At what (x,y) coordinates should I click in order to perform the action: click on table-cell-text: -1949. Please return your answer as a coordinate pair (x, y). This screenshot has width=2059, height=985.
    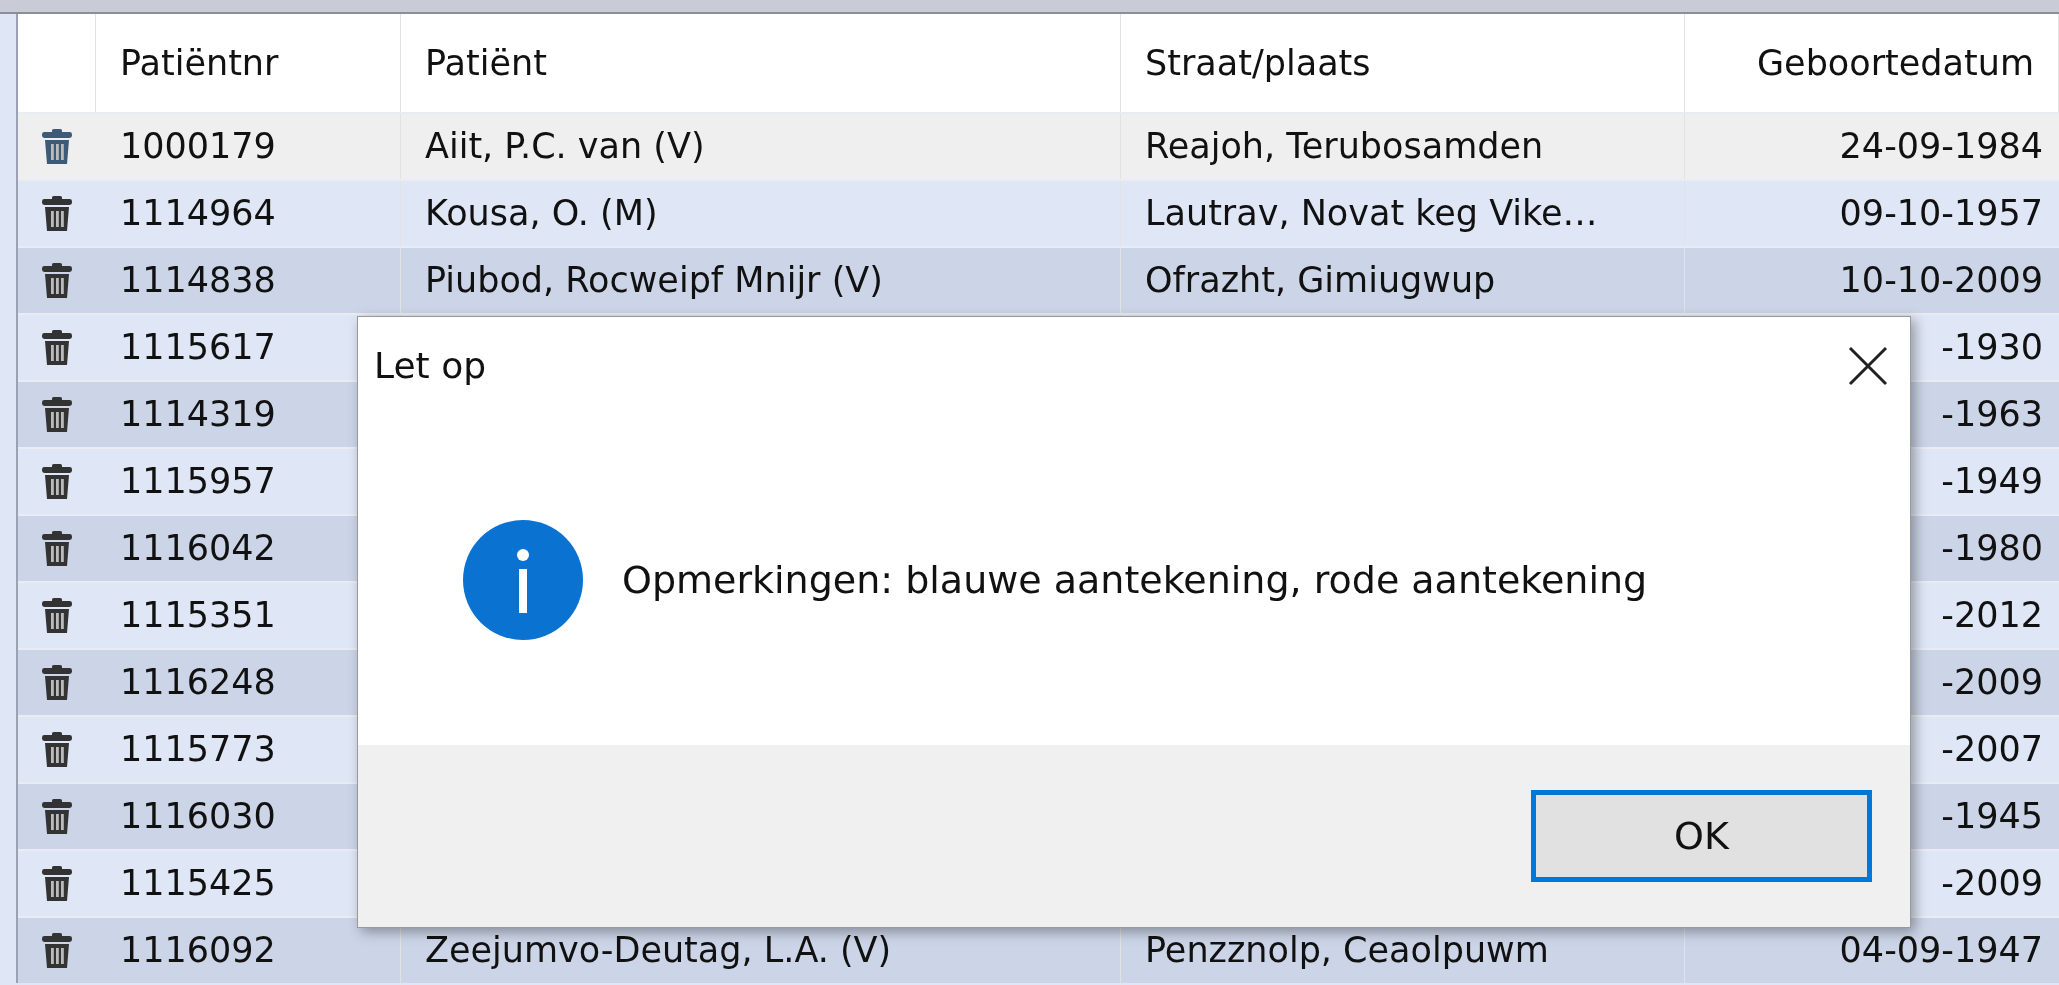
    Looking at the image, I should click on (1992, 482).